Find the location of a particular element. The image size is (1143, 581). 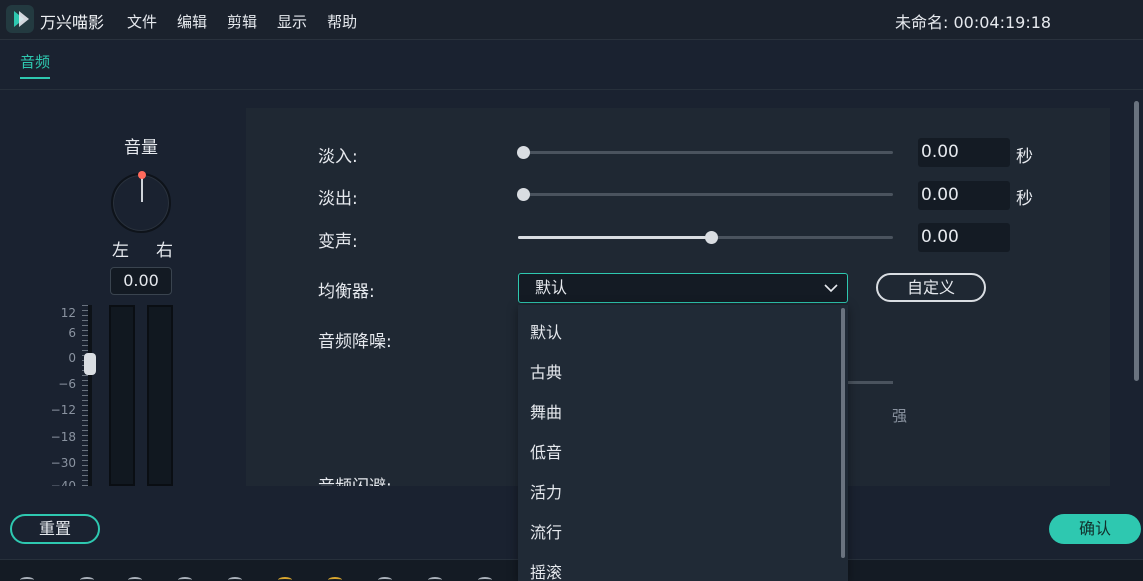

scale-label: 12 is located at coordinates (68, 313).